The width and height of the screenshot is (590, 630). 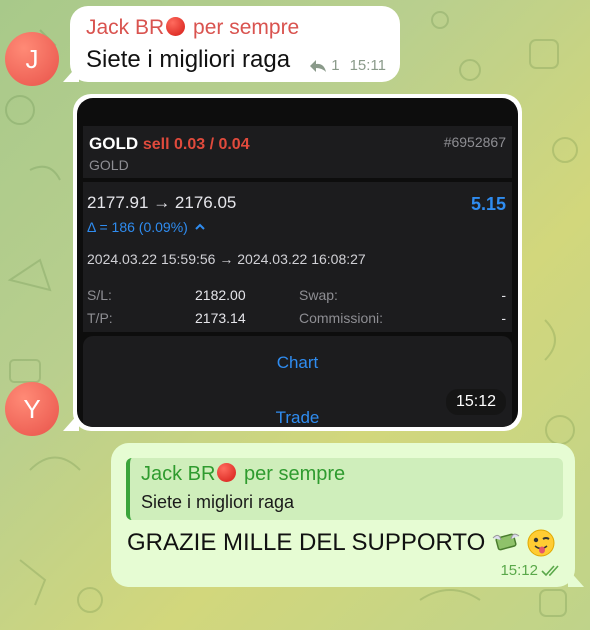 What do you see at coordinates (243, 474) in the screenshot?
I see `quote-sender: Jack BR per sempre` at bounding box center [243, 474].